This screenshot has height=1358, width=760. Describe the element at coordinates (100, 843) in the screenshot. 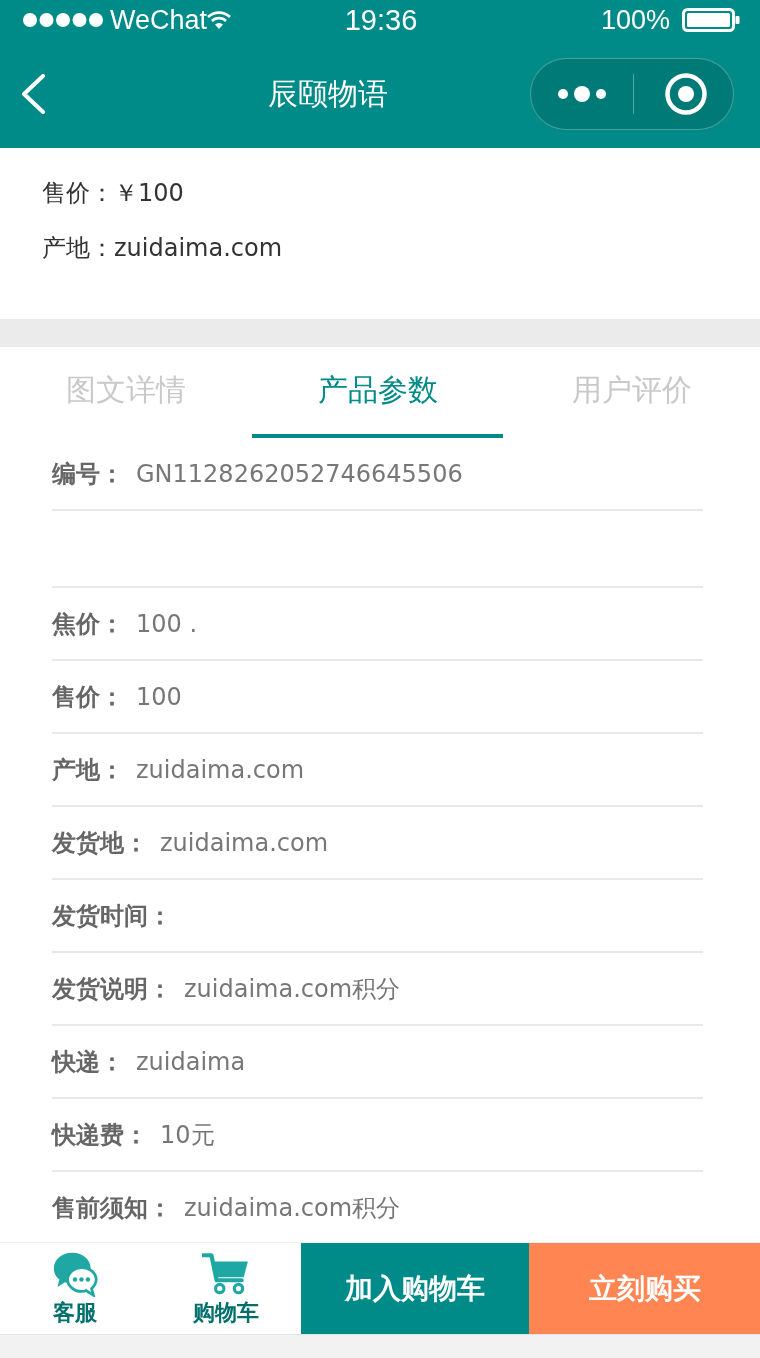

I see `param-label: 发货地：` at that location.